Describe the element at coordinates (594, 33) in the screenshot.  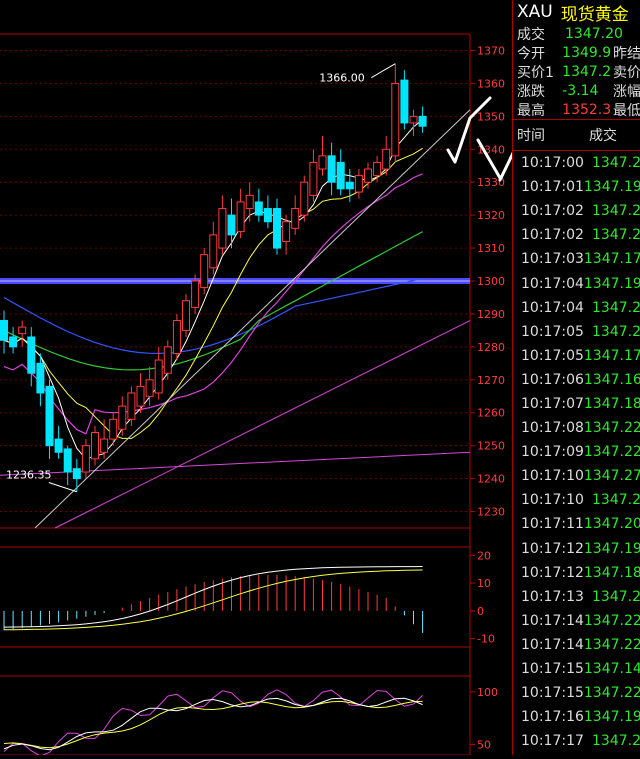
I see `quote-value: 1347.20` at that location.